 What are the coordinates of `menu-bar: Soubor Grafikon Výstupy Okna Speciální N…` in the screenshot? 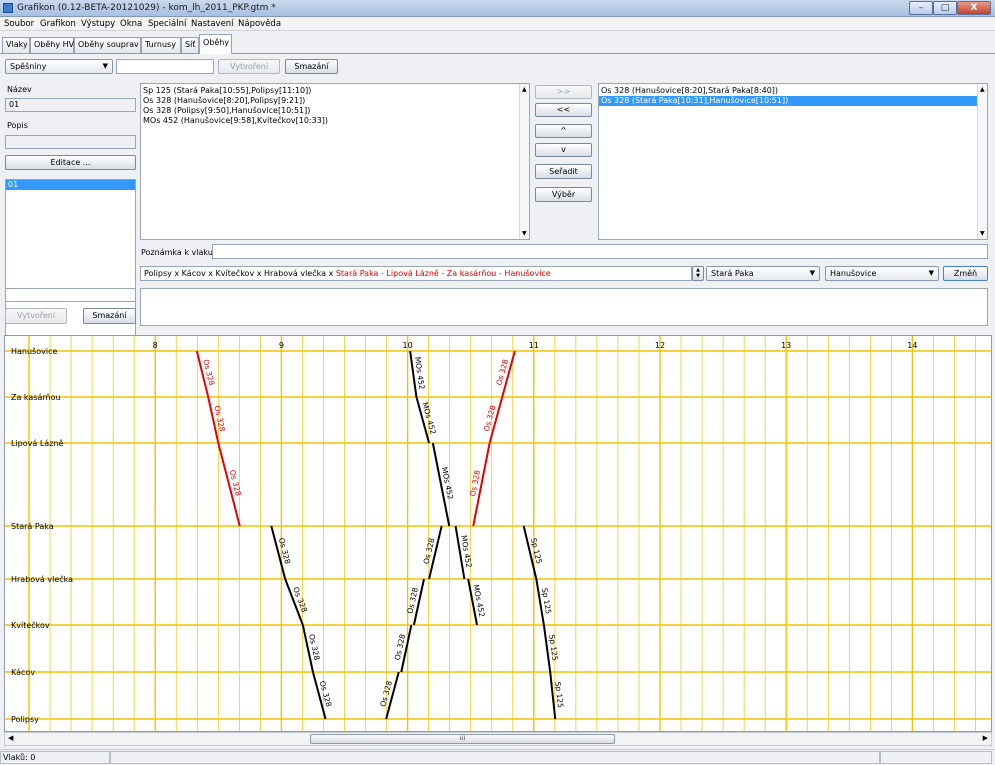 It's located at (497, 24).